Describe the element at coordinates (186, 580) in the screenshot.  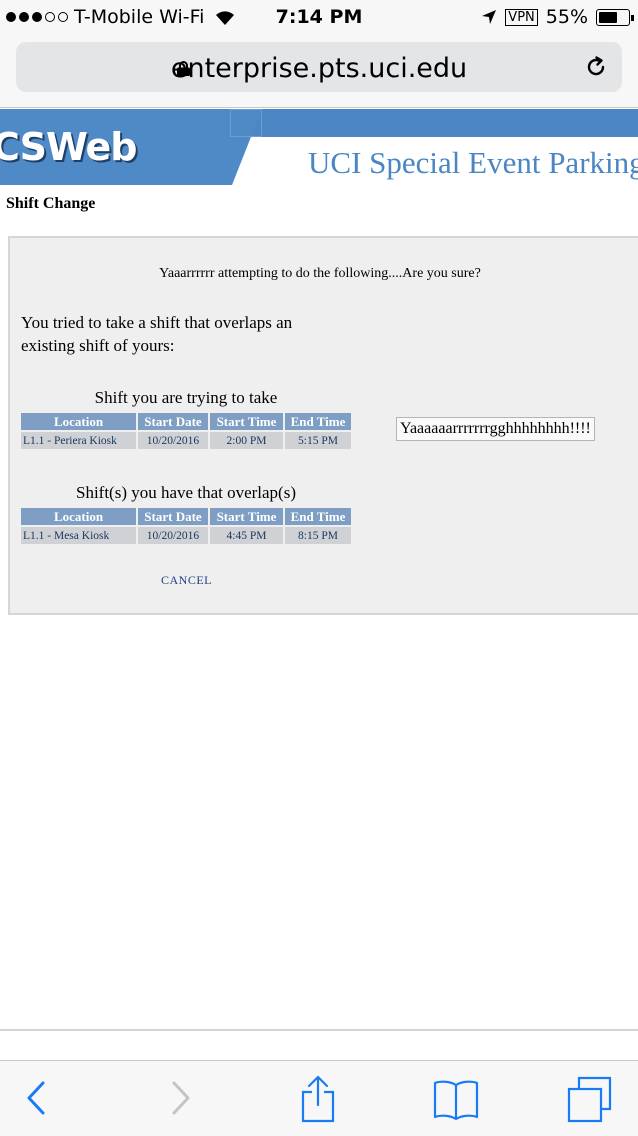
I see `cancel-link: CANCEL` at that location.